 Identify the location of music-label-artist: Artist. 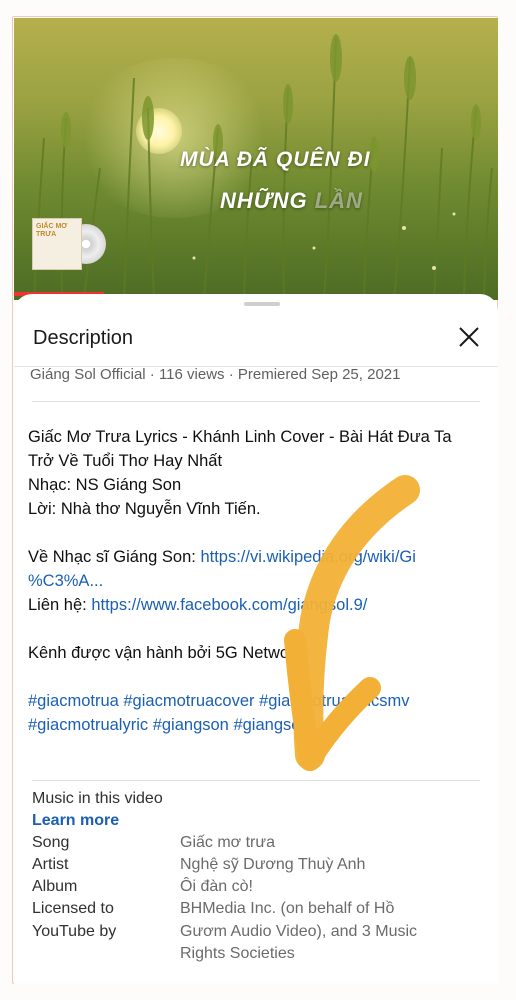
(50, 864).